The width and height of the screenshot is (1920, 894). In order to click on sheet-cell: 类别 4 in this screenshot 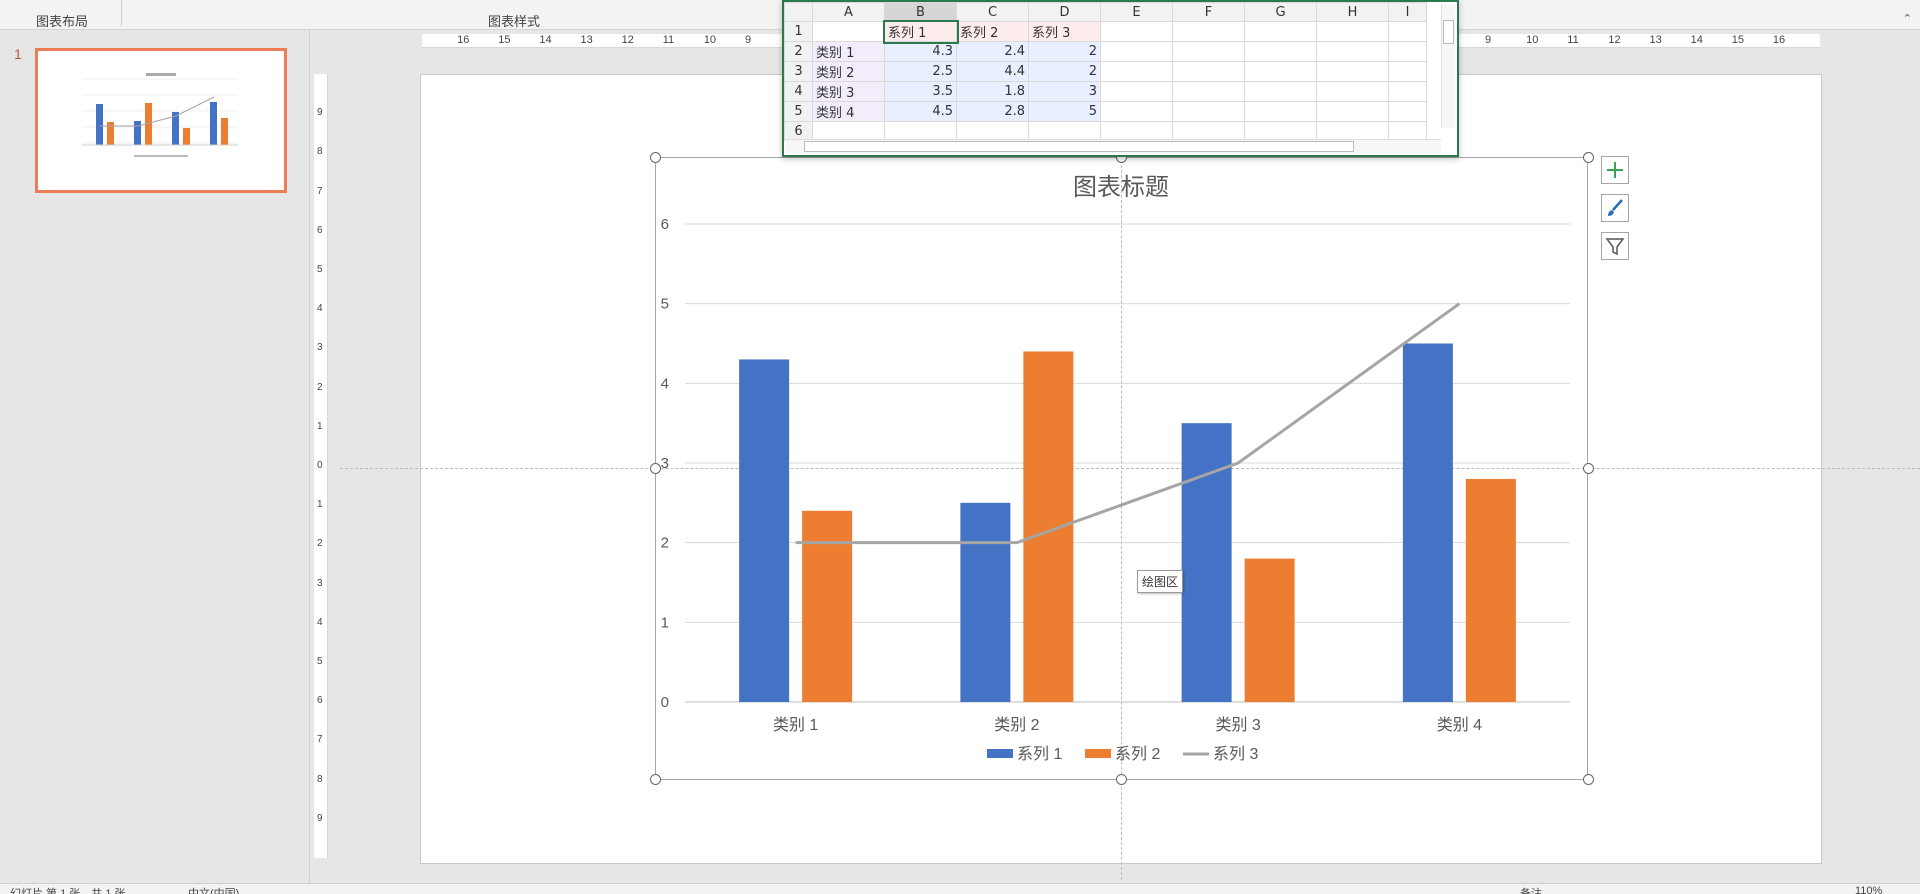, I will do `click(848, 111)`.